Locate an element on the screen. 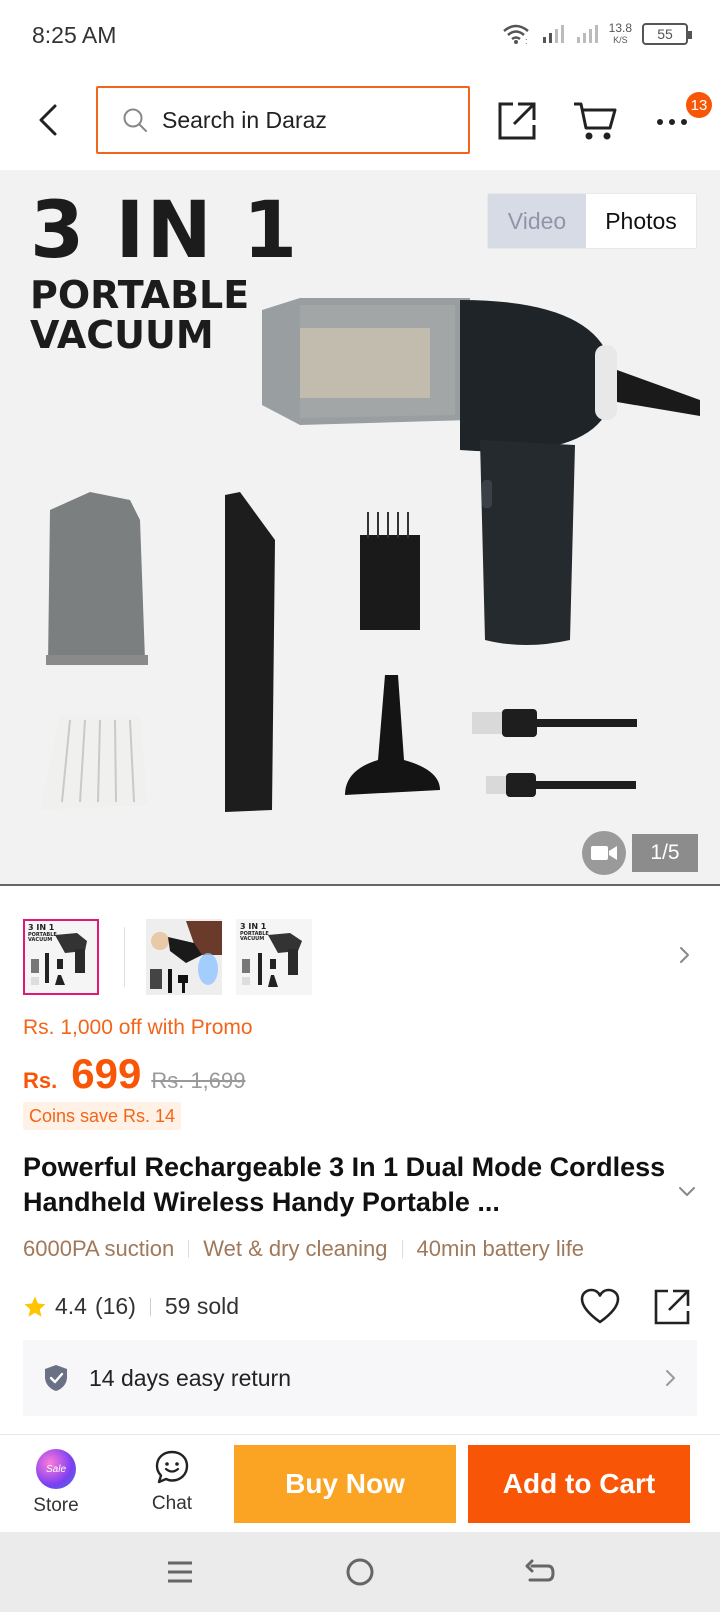  speed-unit: K/S is located at coordinates (620, 40).